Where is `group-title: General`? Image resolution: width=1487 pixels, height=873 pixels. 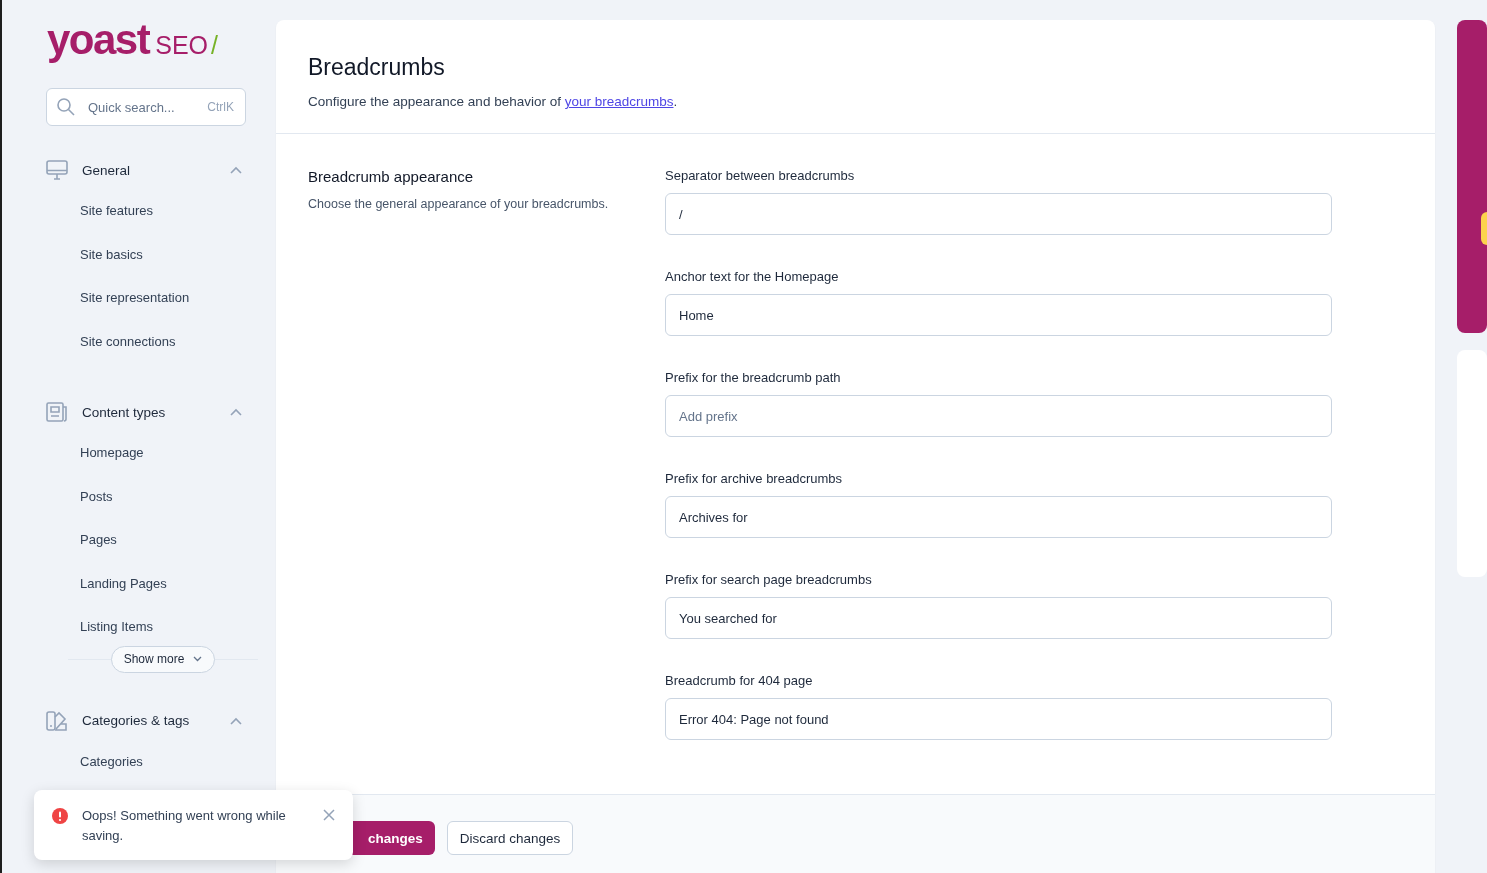
group-title: General is located at coordinates (107, 170).